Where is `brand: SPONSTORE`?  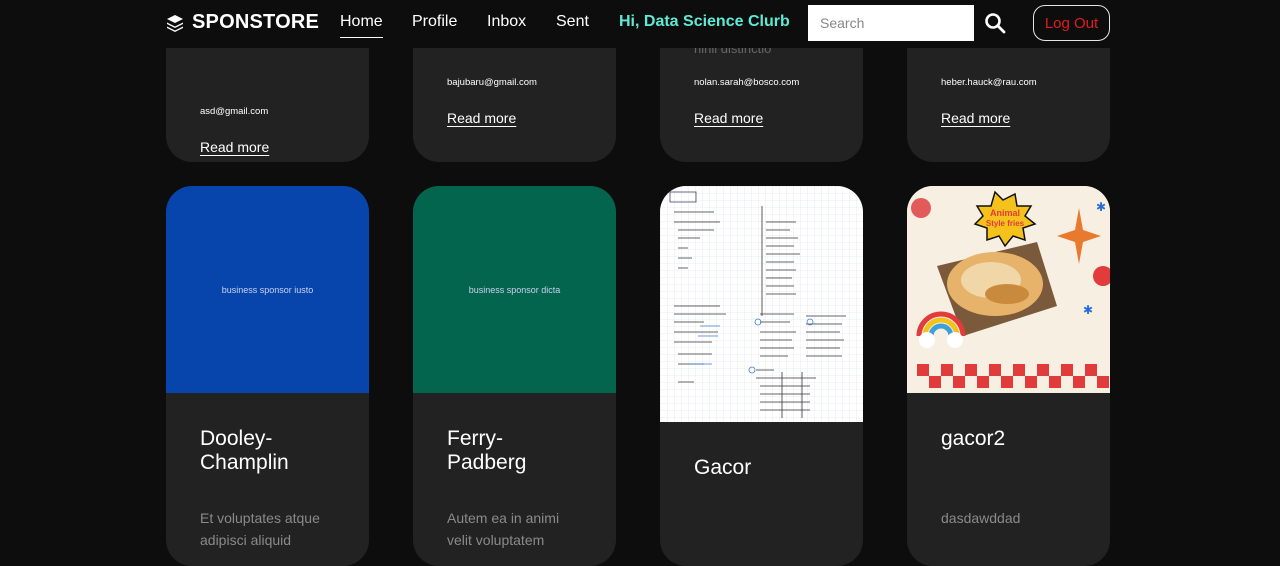 brand: SPONSTORE is located at coordinates (242, 22).